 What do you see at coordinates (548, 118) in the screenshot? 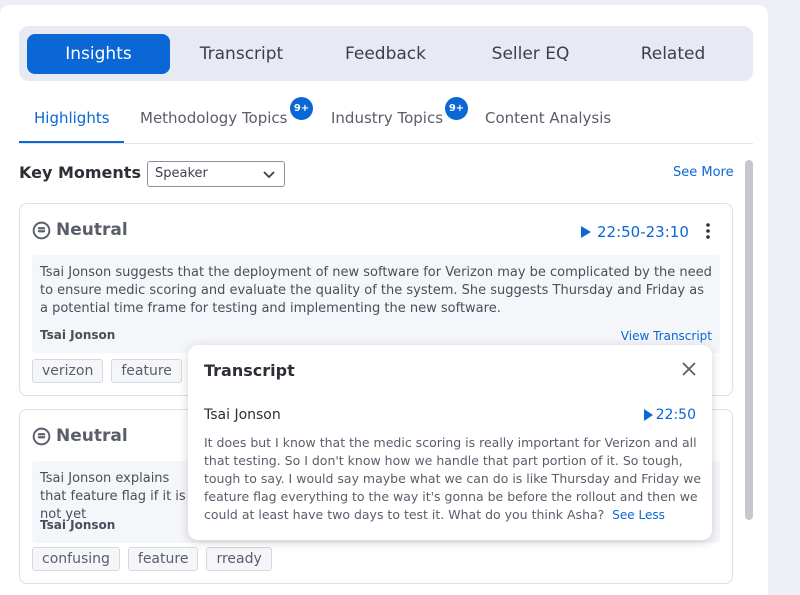
I see `subtab-content-analysis: Content Analysis` at bounding box center [548, 118].